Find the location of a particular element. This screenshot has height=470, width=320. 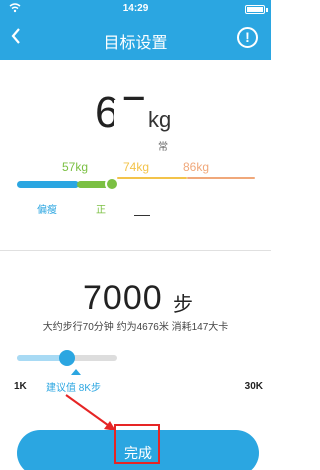

scale-label-high: 86kg is located at coordinates (196, 167).